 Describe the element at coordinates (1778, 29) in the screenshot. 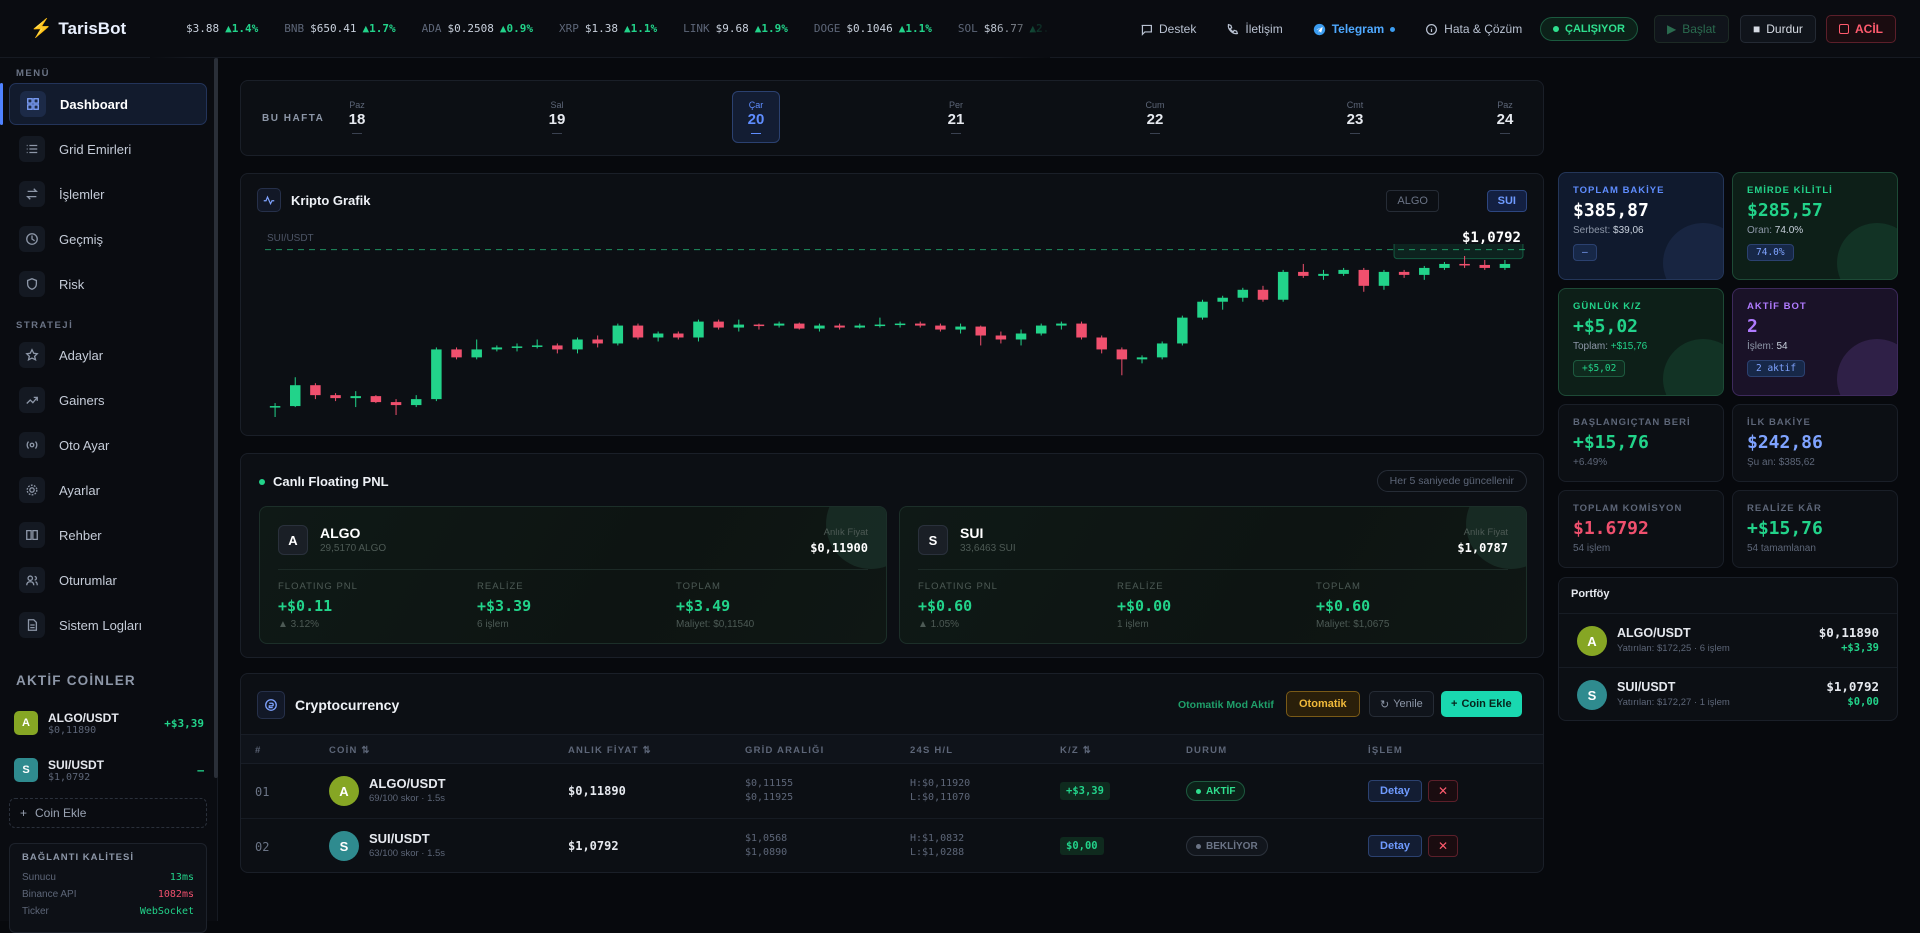

I see `stop-button: ■ Durdur` at that location.